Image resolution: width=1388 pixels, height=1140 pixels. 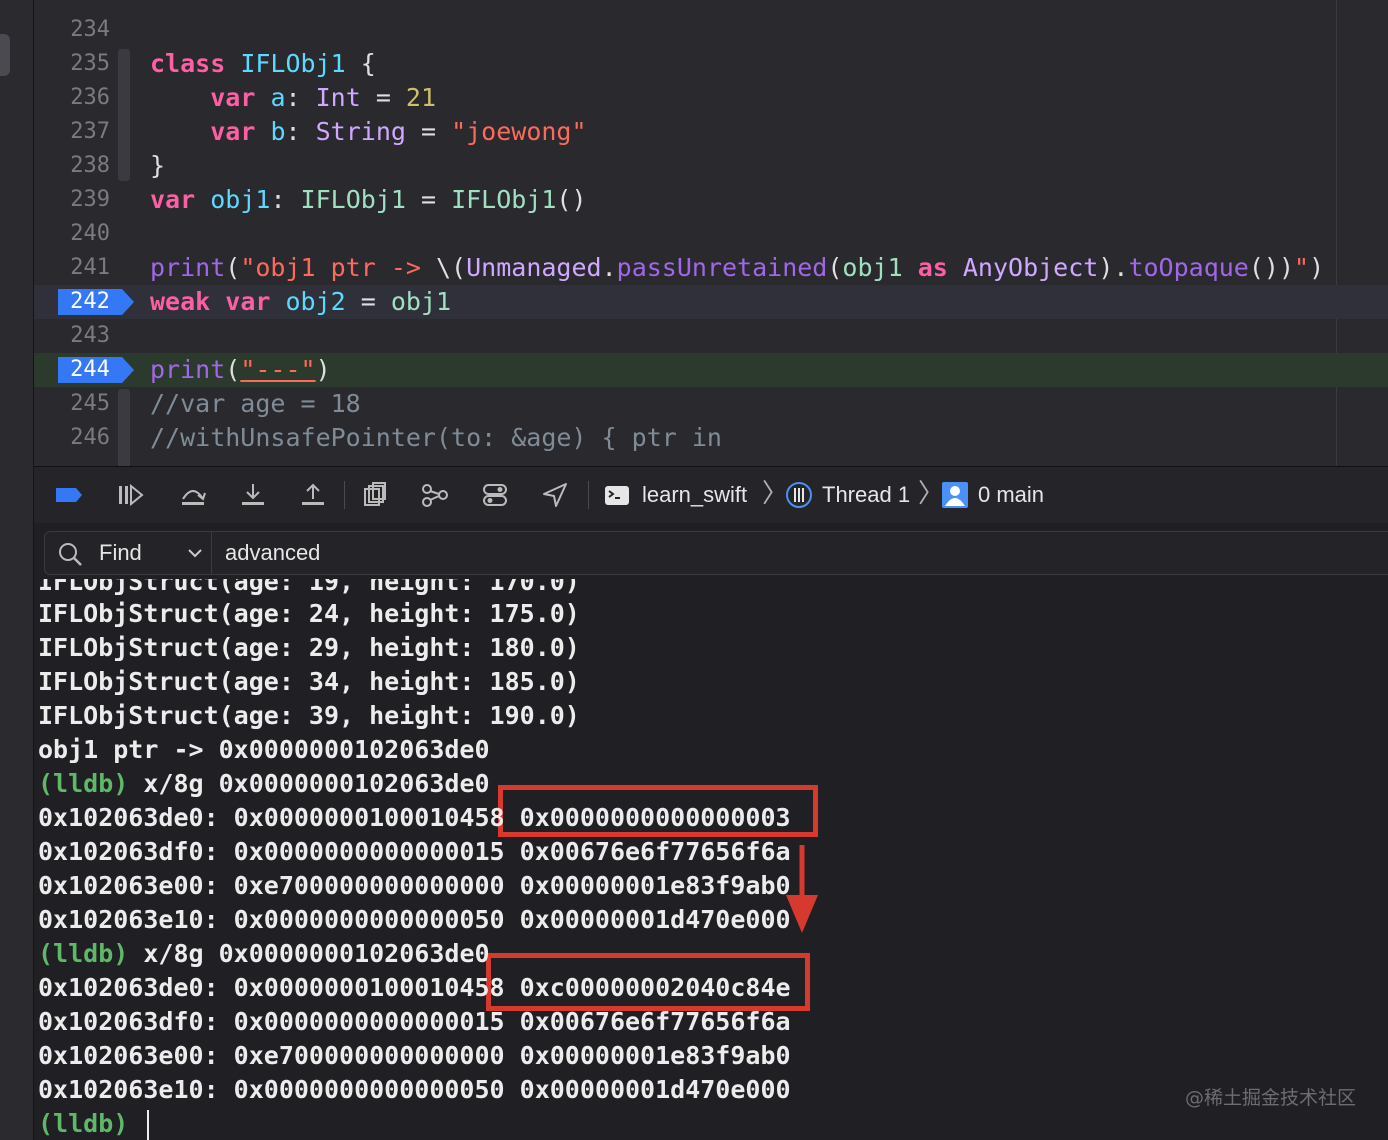 What do you see at coordinates (711, 132) in the screenshot?
I see `code-line: 237 var b: String = "joewong"` at bounding box center [711, 132].